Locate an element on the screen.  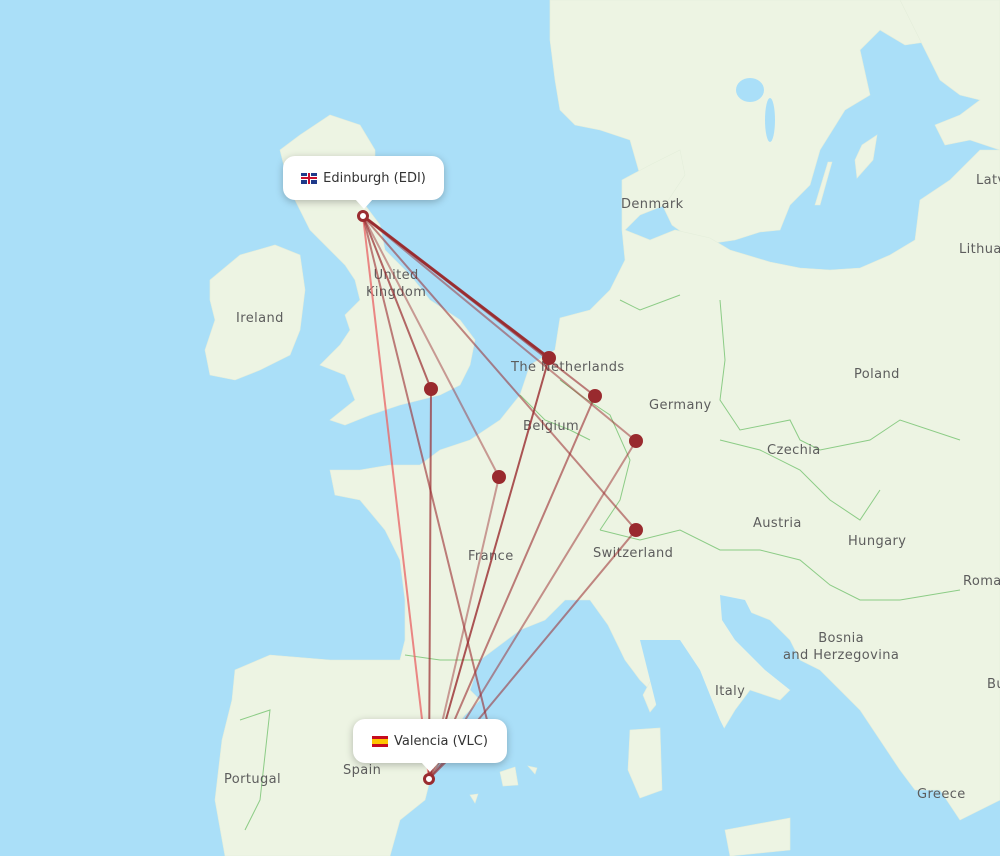
stopover-marker-zurich is located at coordinates (636, 530).